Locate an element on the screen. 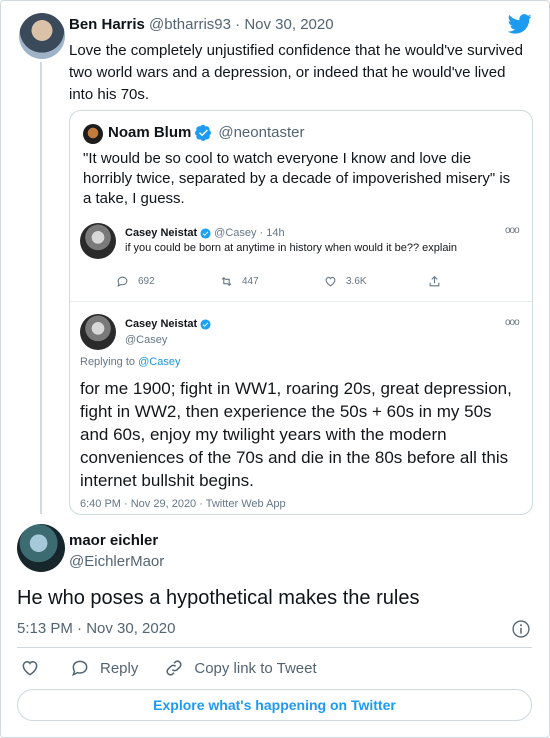 The height and width of the screenshot is (738, 550). thread-line is located at coordinates (41, 288).